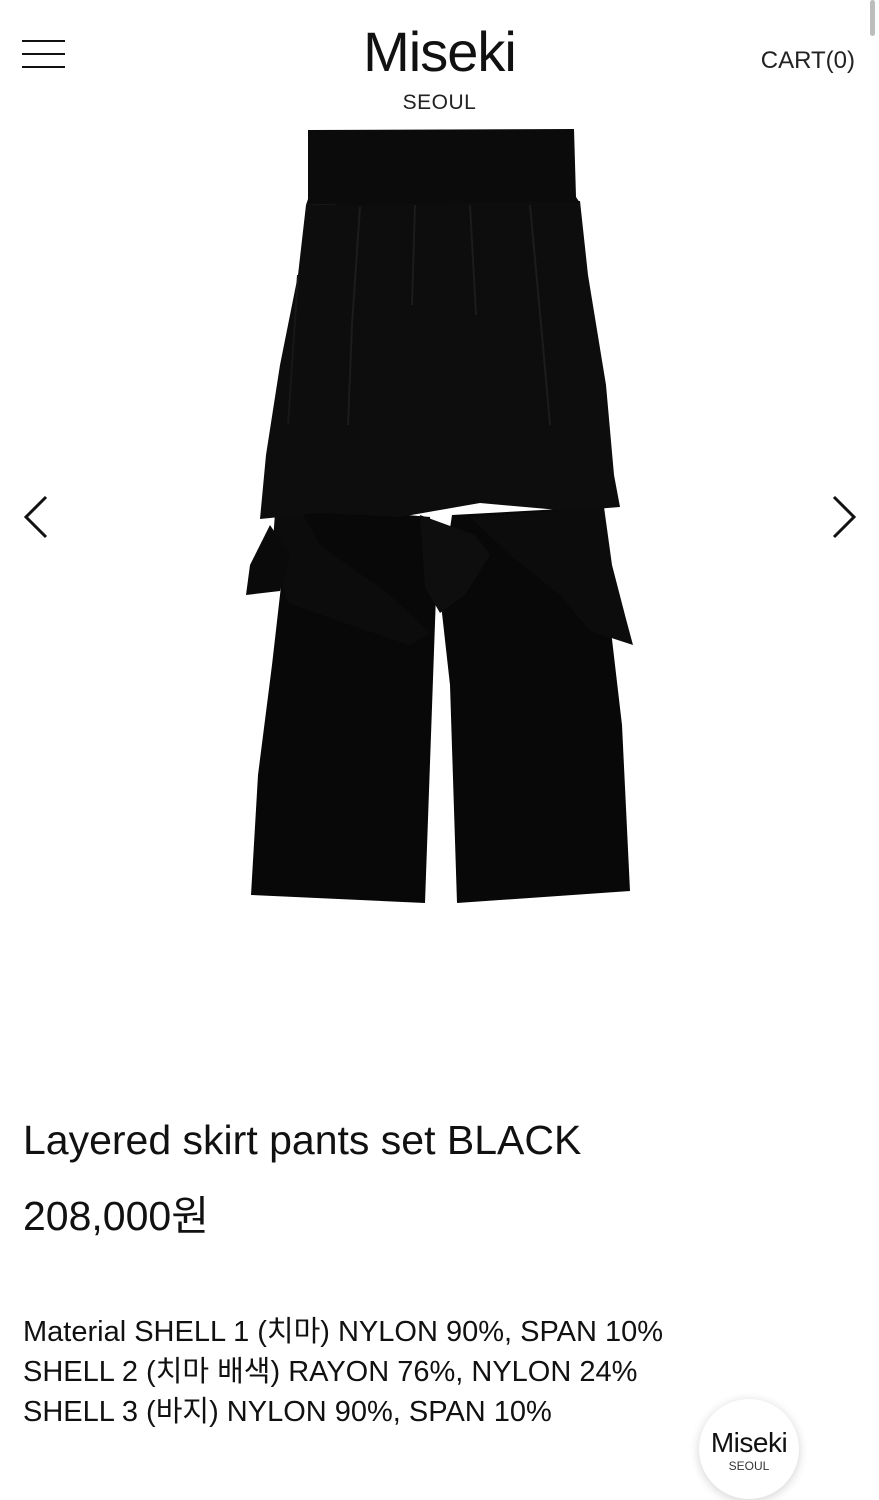  I want to click on floating-brand-button: Miseki SEOUL, so click(749, 1449).